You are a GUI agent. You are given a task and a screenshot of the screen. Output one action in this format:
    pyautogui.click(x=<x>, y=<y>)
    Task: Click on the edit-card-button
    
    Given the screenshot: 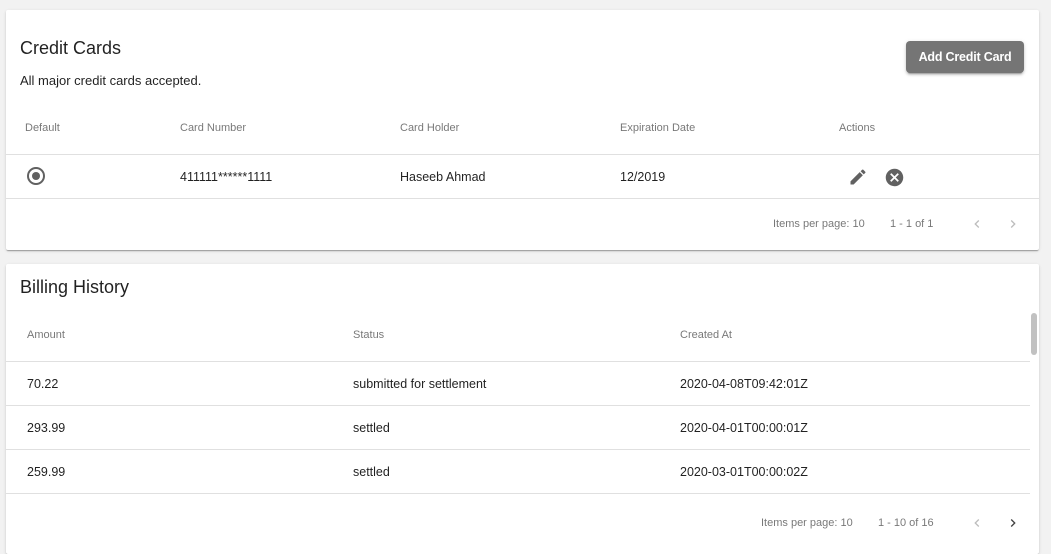 What is the action you would take?
    pyautogui.click(x=858, y=177)
    